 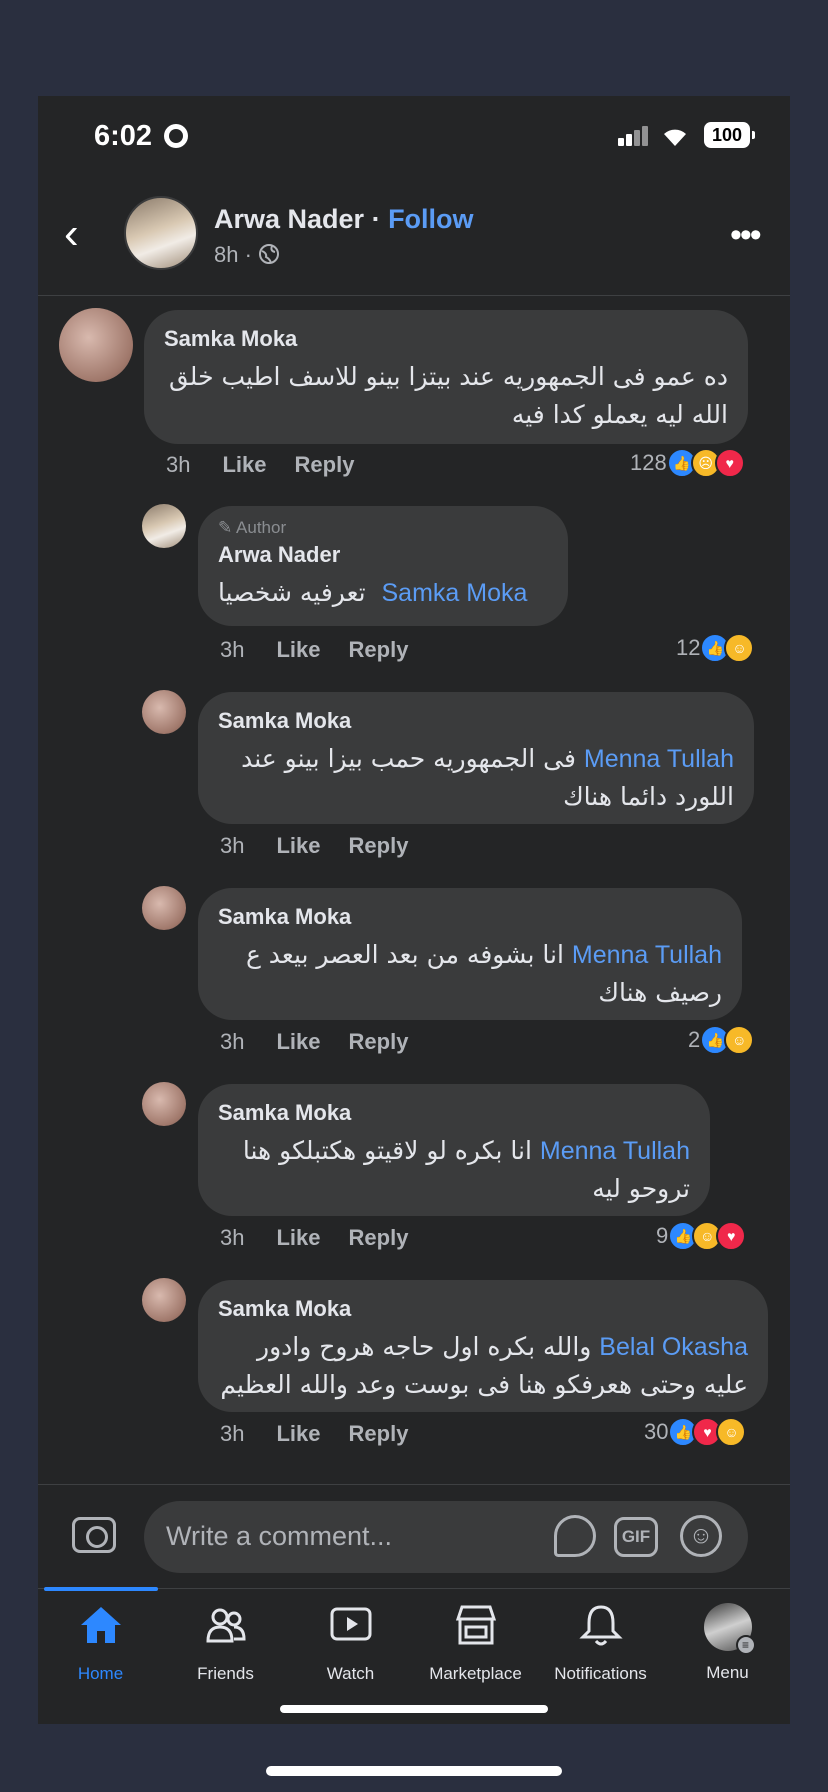 I want to click on menu-avatar-icon: ≡, so click(x=729, y=1629).